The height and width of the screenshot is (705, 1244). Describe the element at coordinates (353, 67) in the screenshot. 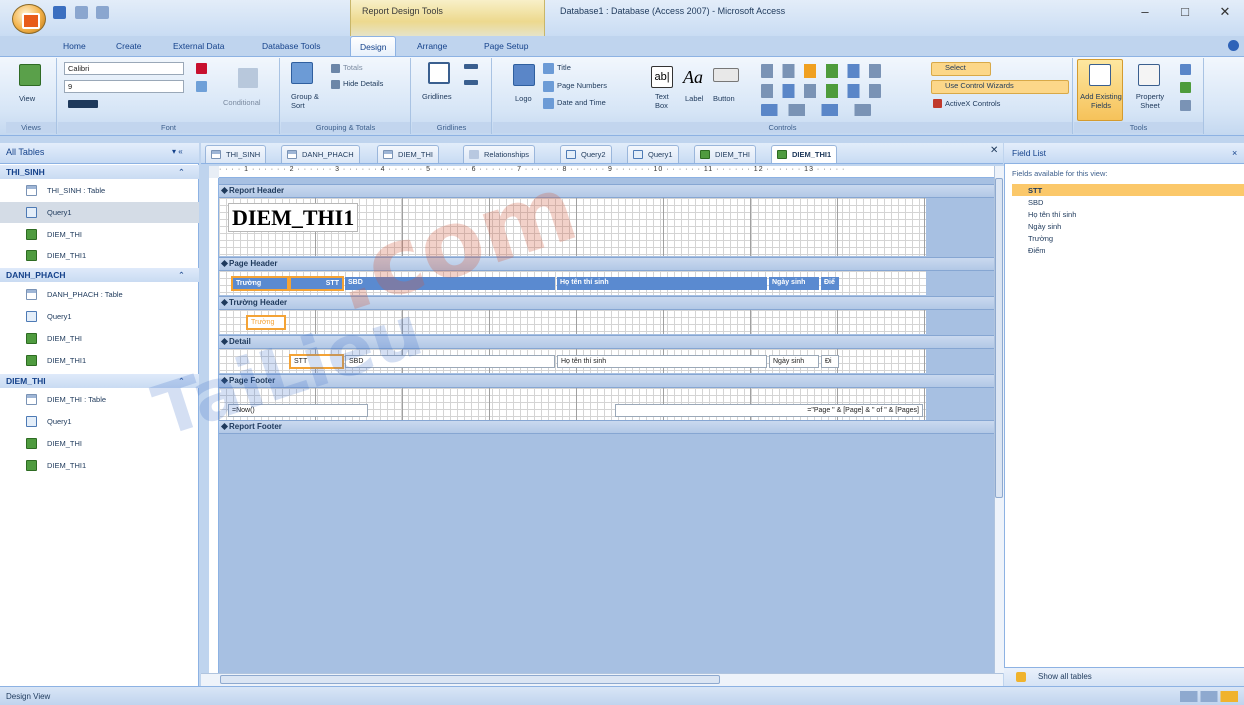

I see `totals-button: Totals` at that location.